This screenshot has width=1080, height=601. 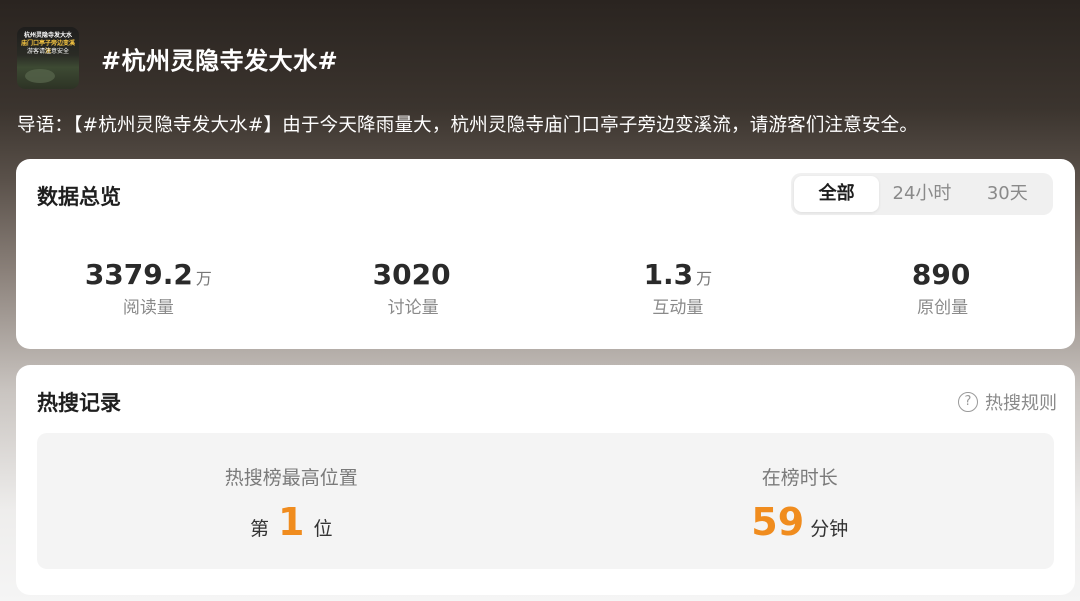 I want to click on tab-30d: 30天, so click(x=1007, y=194).